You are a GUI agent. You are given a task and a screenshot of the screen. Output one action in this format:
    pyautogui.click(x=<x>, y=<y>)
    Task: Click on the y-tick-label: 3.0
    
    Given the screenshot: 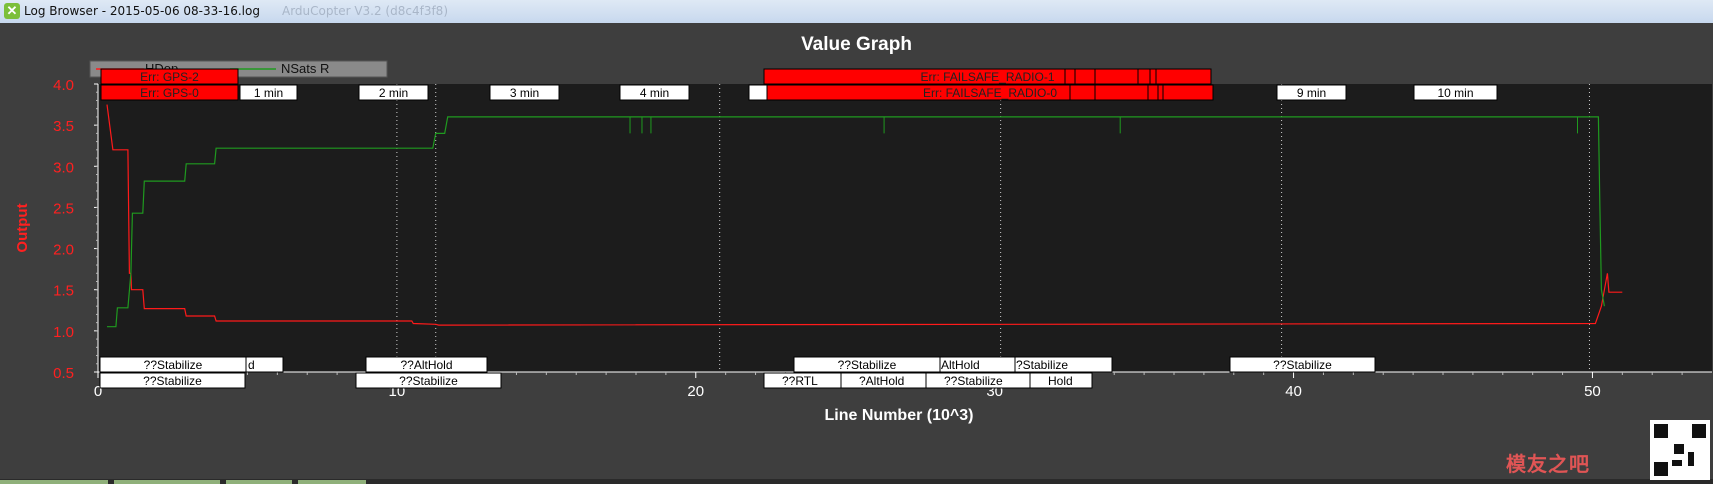 What is the action you would take?
    pyautogui.click(x=63, y=167)
    